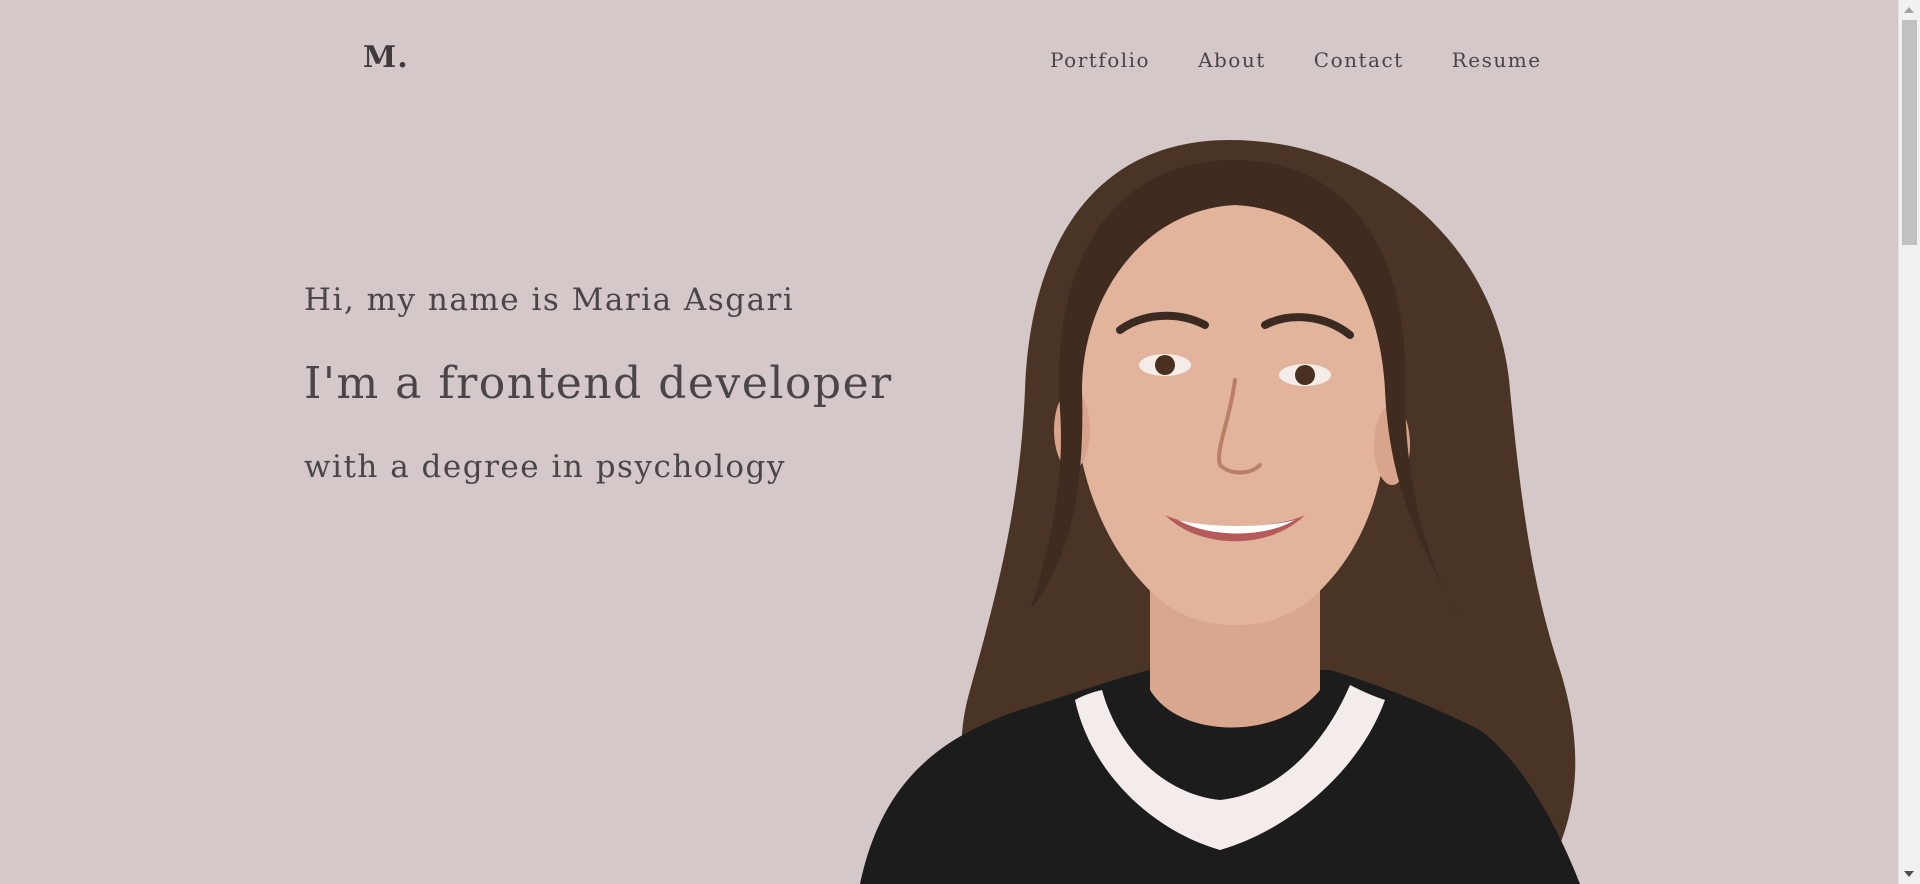 The width and height of the screenshot is (1920, 884). I want to click on left-iris, so click(1165, 365).